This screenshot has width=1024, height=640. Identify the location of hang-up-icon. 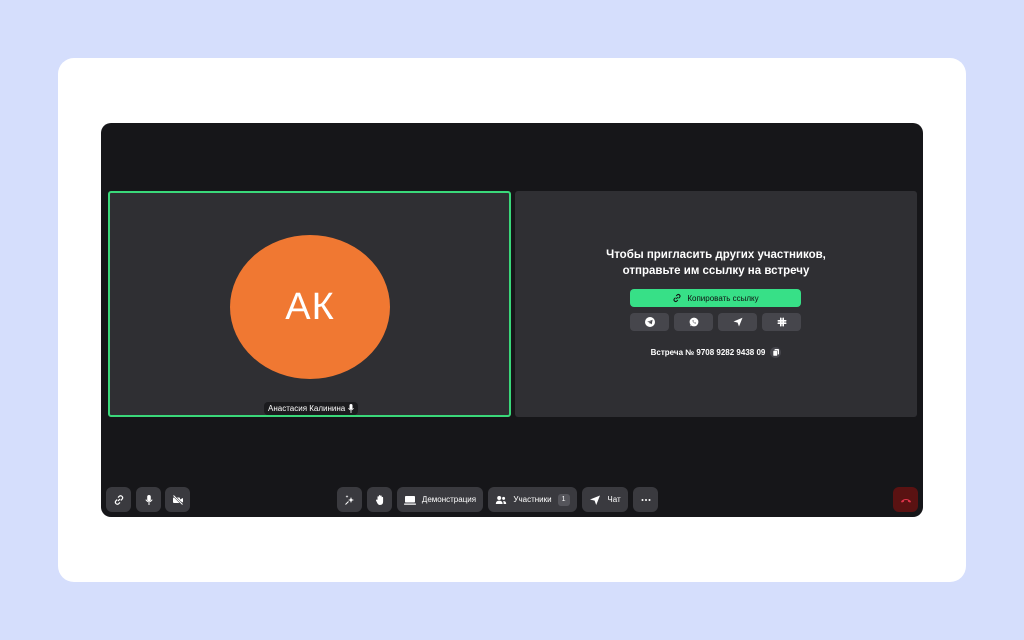
(905, 500).